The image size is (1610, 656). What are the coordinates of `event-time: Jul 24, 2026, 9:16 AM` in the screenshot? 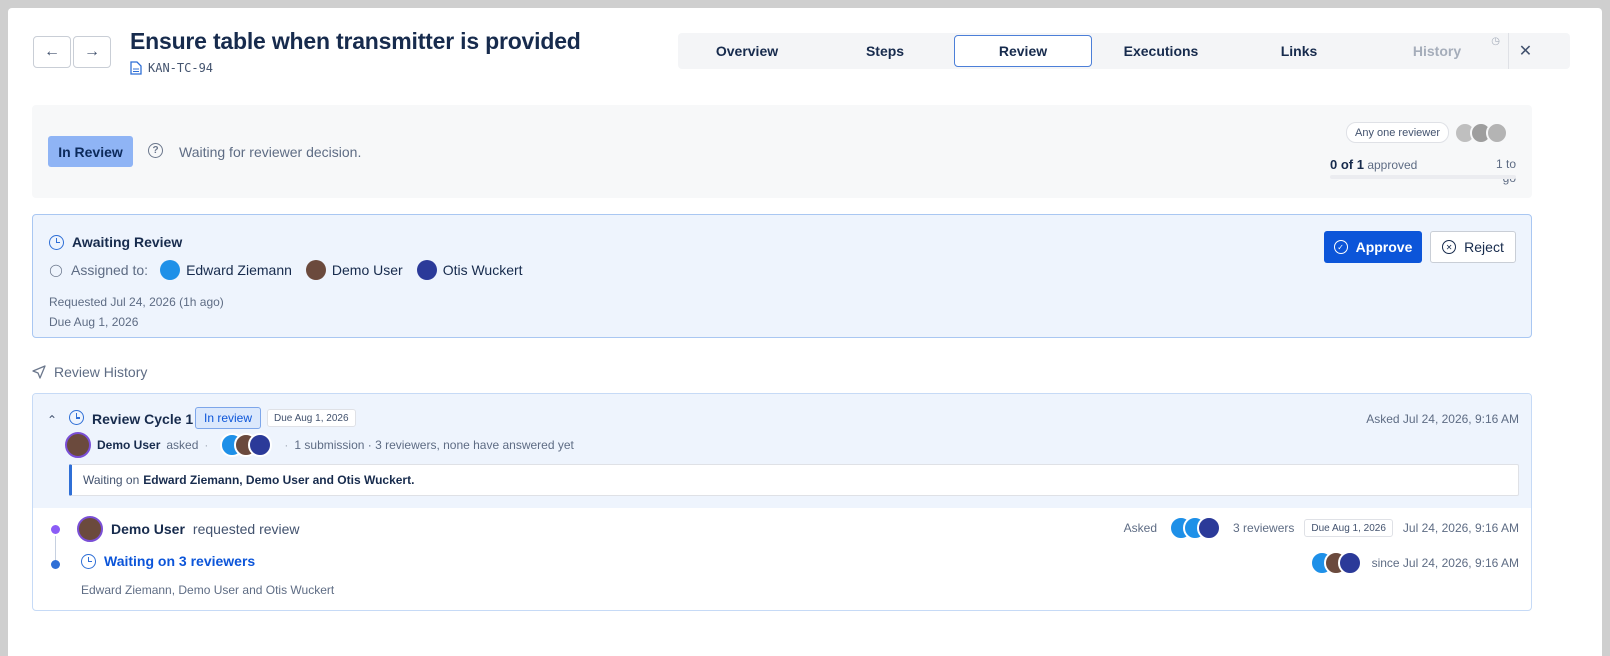 It's located at (1460, 528).